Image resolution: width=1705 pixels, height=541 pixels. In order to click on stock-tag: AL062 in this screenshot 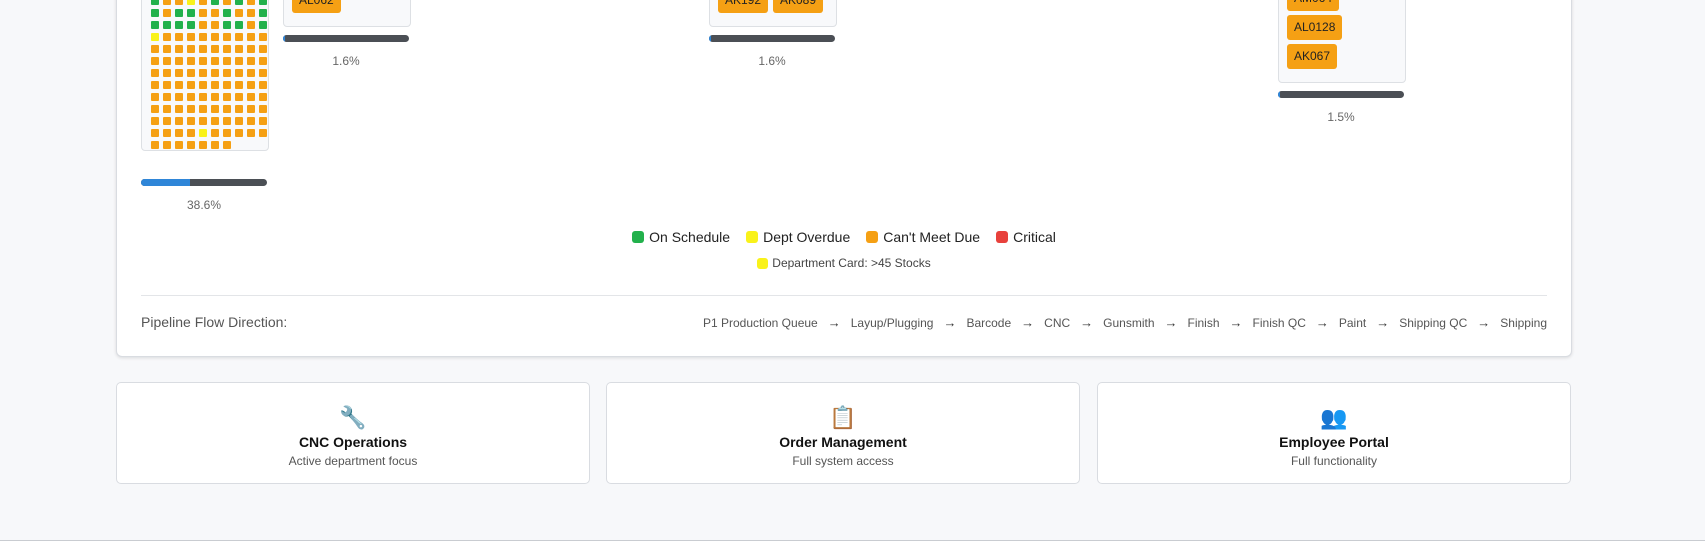, I will do `click(316, 6)`.